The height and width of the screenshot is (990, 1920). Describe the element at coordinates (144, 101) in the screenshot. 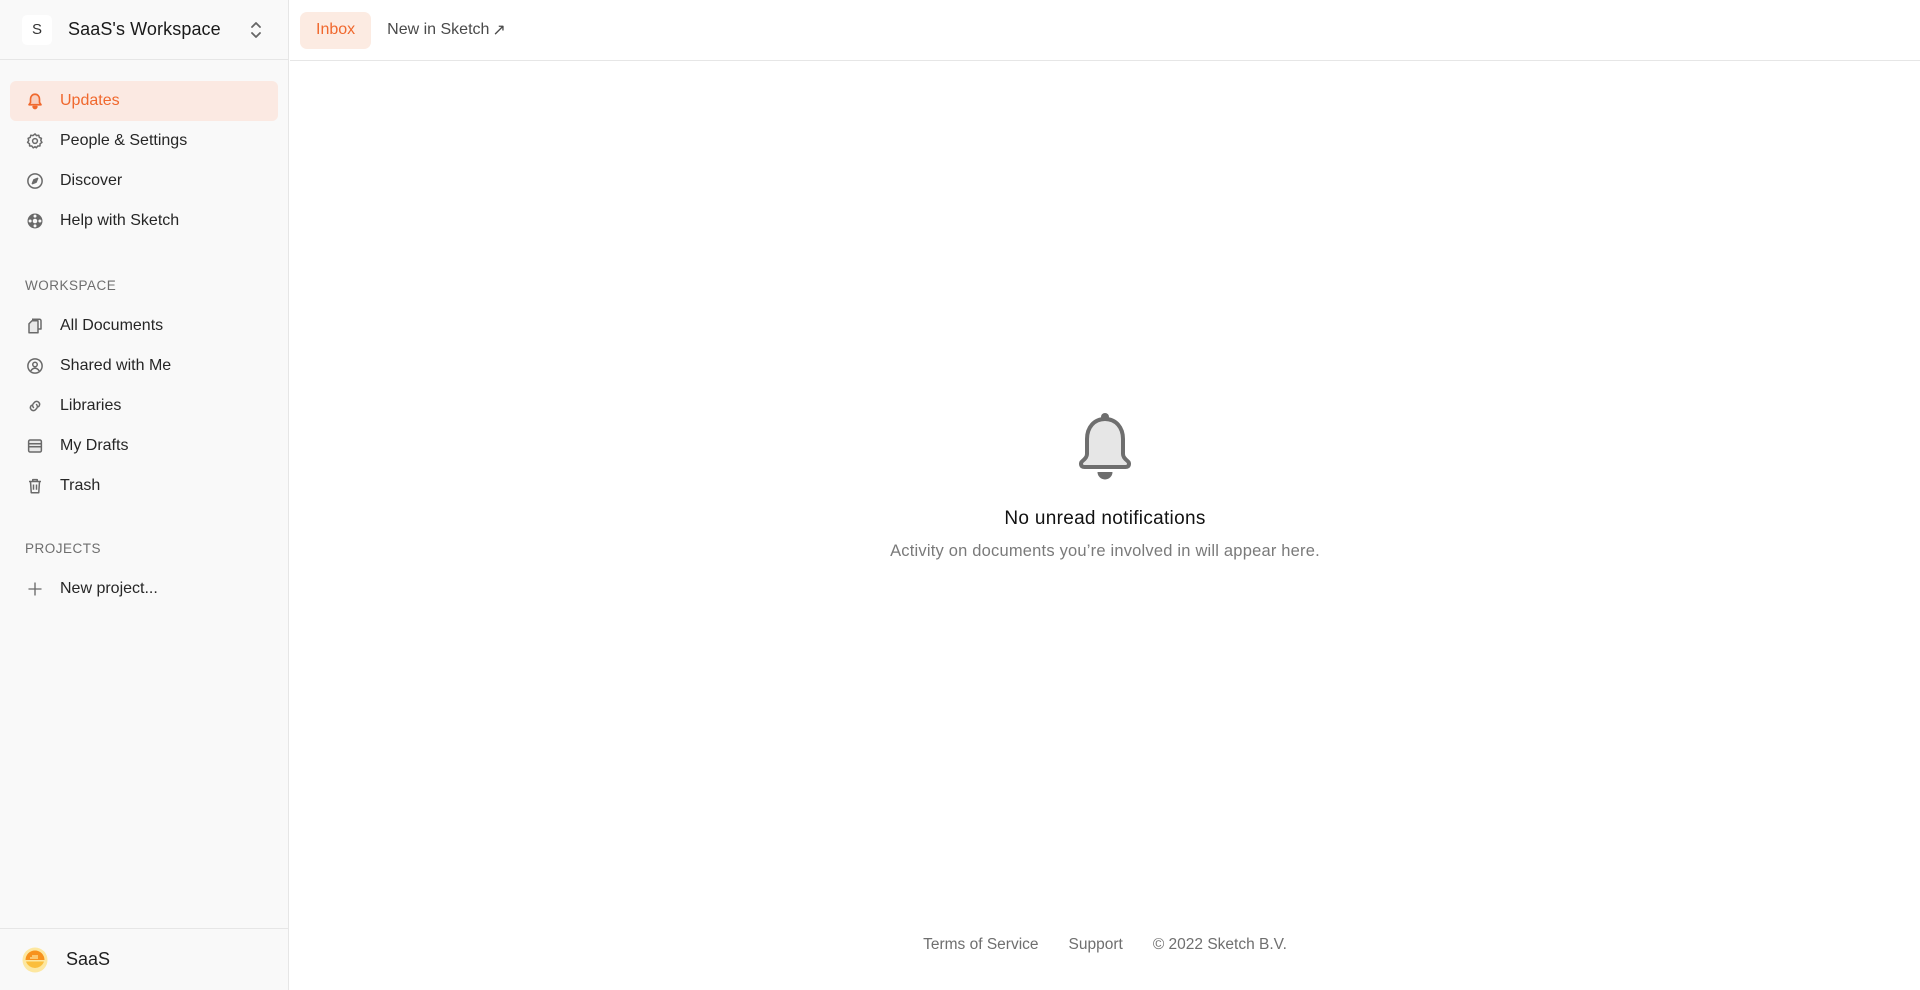

I see `sidebar-item-updates: Updates` at that location.